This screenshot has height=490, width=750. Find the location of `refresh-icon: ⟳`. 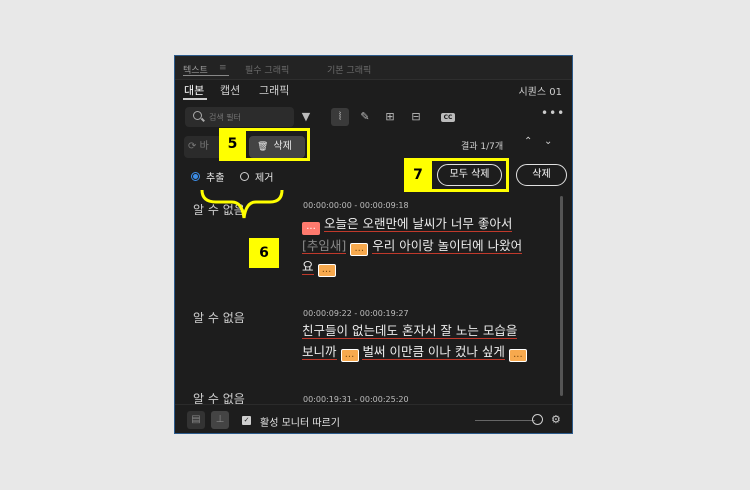

refresh-icon: ⟳ is located at coordinates (192, 146).